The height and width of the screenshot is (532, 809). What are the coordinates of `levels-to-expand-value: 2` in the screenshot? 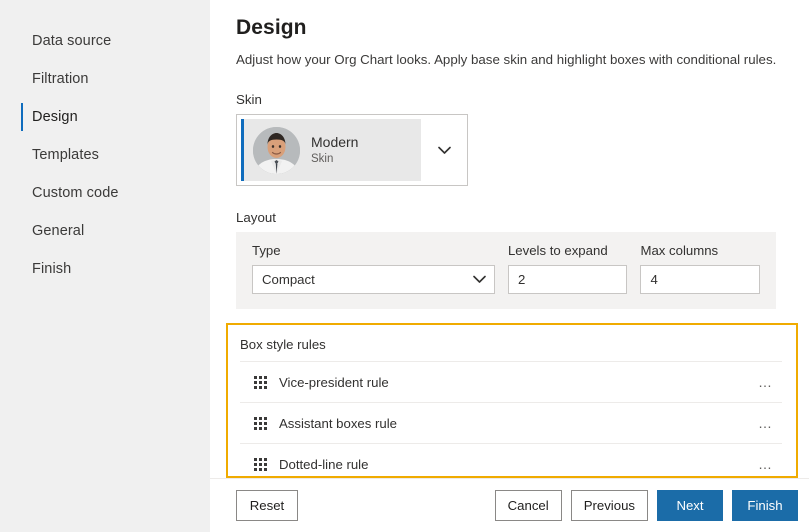 It's located at (521, 280).